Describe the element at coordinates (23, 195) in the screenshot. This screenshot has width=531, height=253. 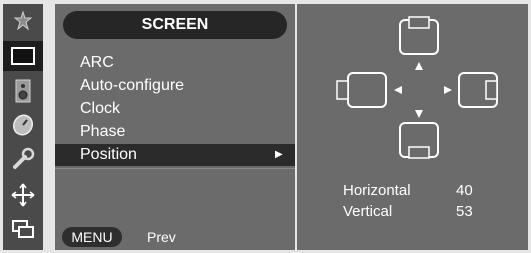
I see `position-icon` at that location.